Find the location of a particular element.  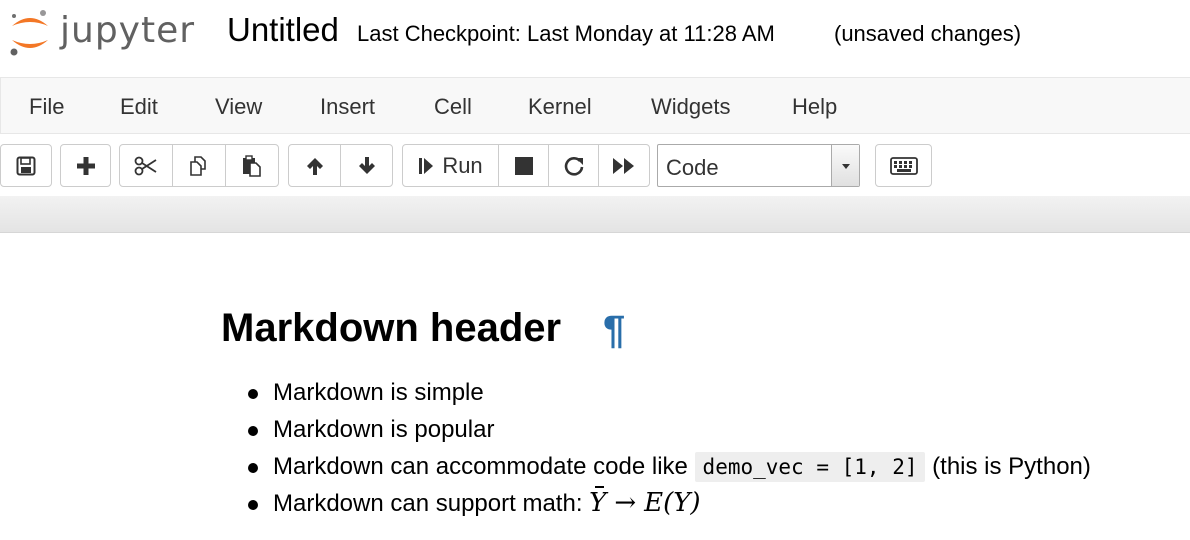

menu-help: Help is located at coordinates (814, 107).